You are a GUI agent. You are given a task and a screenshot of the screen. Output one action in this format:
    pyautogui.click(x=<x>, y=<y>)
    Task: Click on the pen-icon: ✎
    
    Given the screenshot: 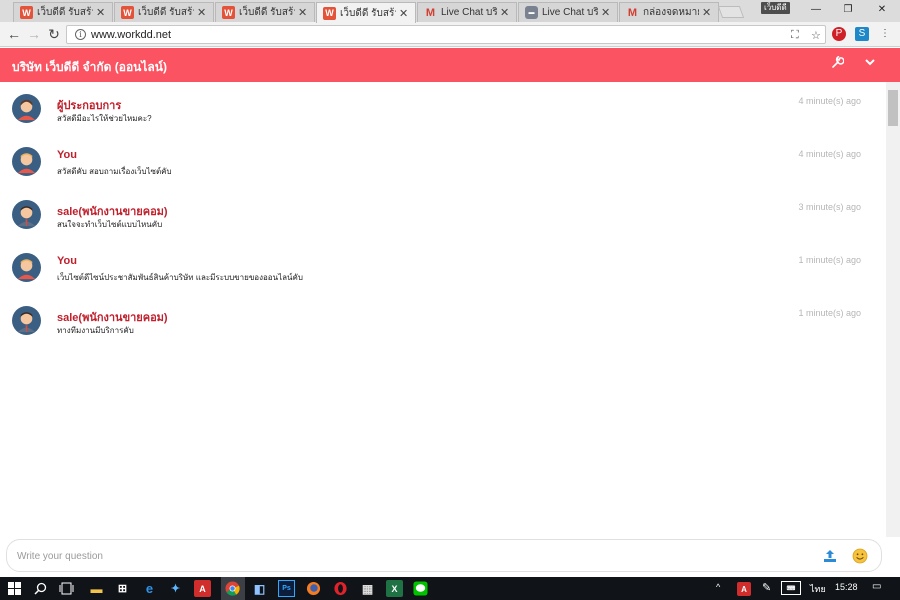 What is the action you would take?
    pyautogui.click(x=766, y=587)
    